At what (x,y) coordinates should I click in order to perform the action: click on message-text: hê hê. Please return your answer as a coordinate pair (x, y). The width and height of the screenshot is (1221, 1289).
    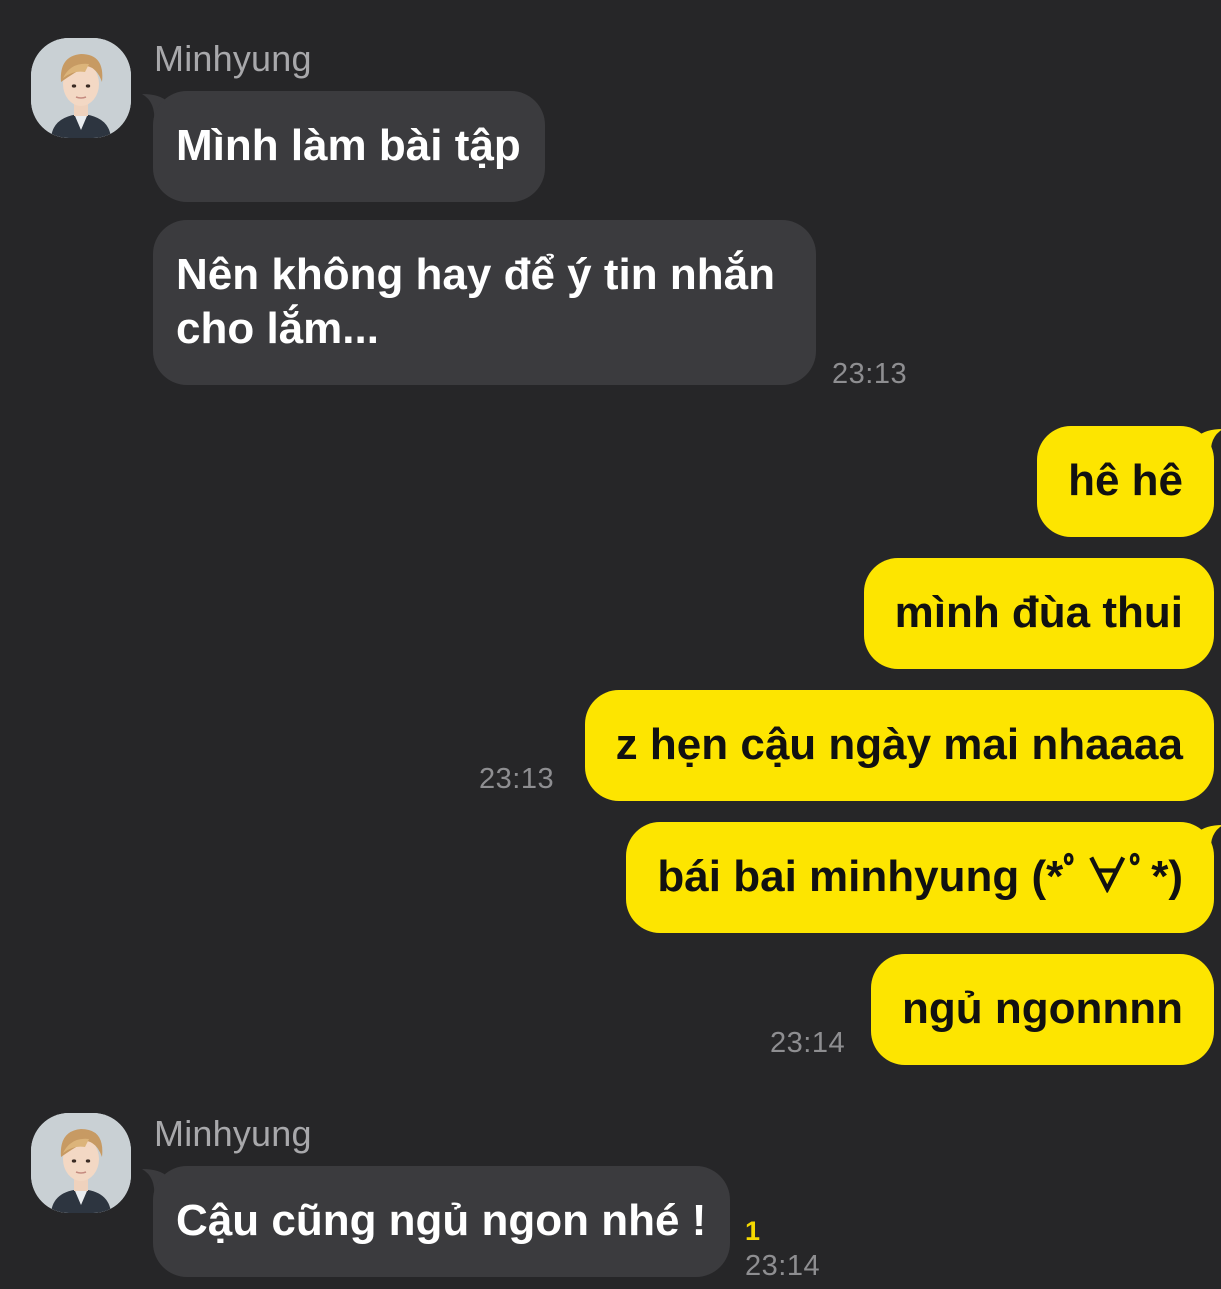
    Looking at the image, I should click on (1125, 480).